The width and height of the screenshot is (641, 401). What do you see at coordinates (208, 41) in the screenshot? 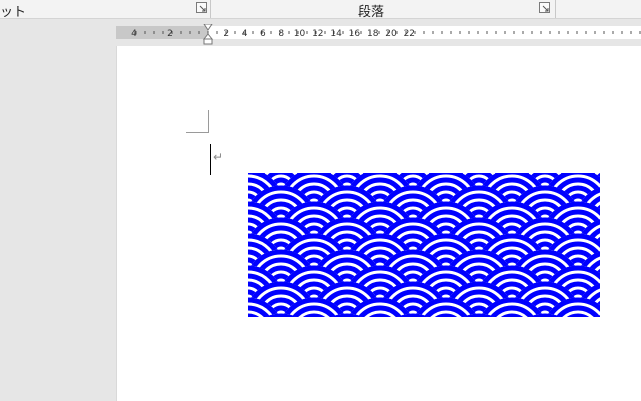
I see `left-indent-marker` at bounding box center [208, 41].